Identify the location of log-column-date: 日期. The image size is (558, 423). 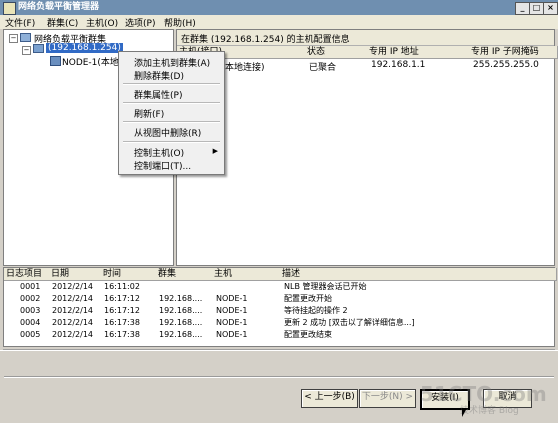
(76, 274).